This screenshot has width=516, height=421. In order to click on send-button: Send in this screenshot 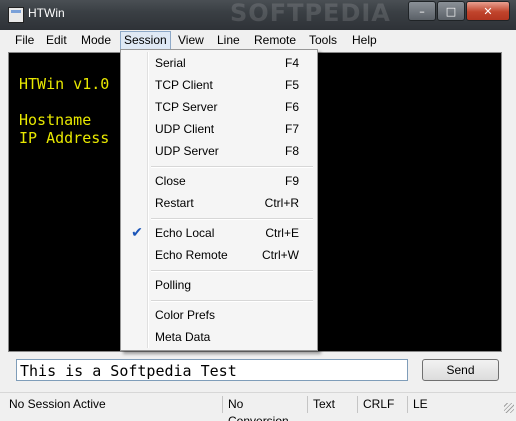, I will do `click(460, 370)`.